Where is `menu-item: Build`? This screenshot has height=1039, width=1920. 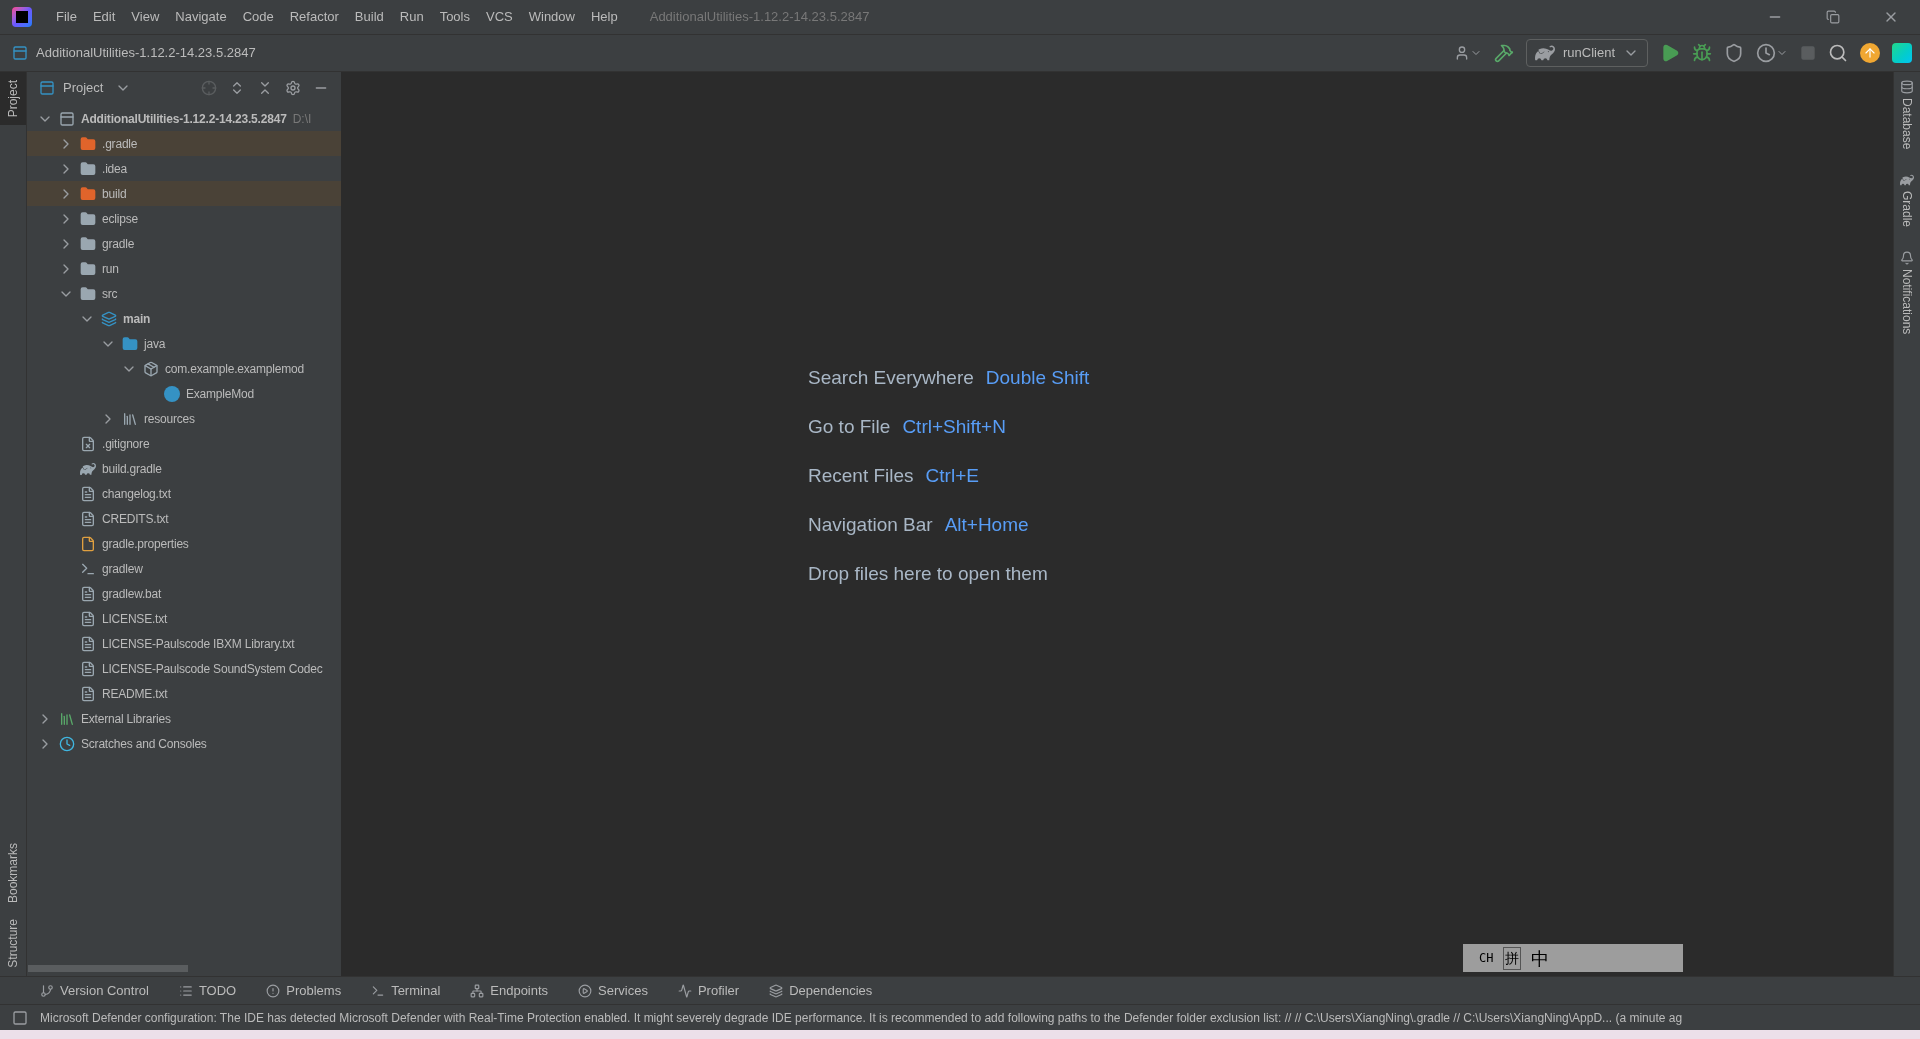 menu-item: Build is located at coordinates (369, 17).